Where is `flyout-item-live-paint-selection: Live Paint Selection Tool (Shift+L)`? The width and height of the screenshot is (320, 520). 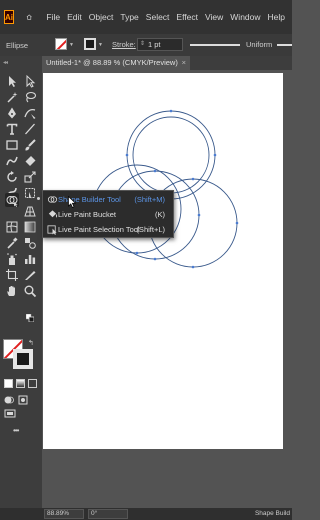
flyout-item-live-paint-selection: Live Paint Selection Tool (Shift+L) is located at coordinates (108, 229).